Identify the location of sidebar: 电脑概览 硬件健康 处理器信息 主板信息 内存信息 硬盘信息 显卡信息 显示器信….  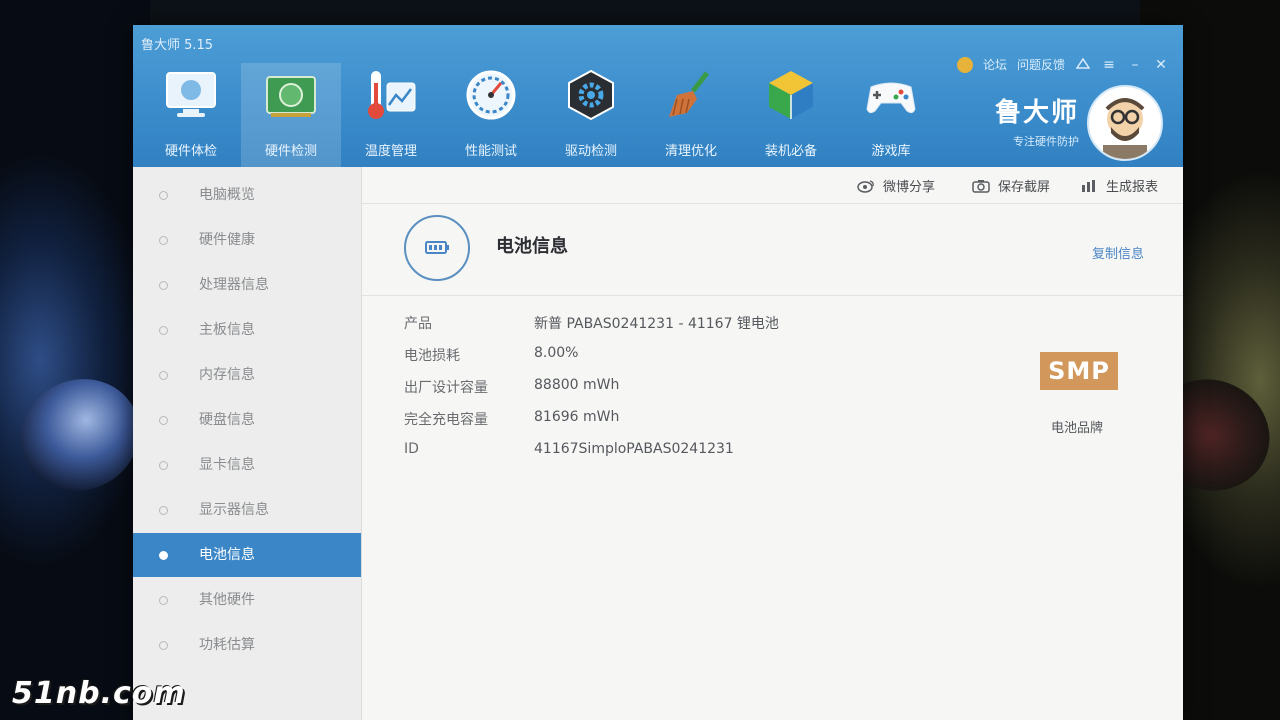
(247, 443).